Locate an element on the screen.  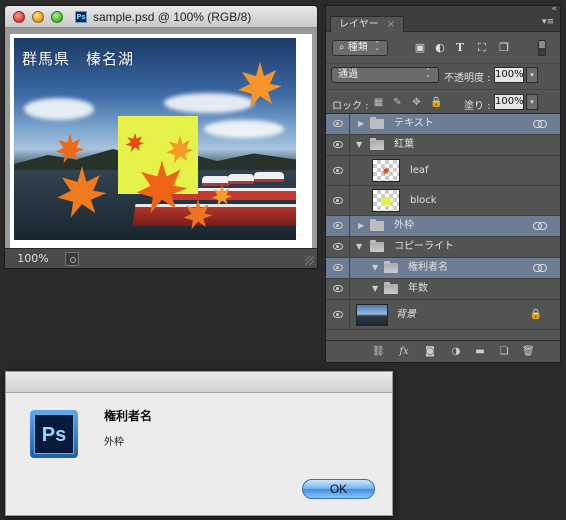
resize-grip-icon is located at coordinates (309, 260).